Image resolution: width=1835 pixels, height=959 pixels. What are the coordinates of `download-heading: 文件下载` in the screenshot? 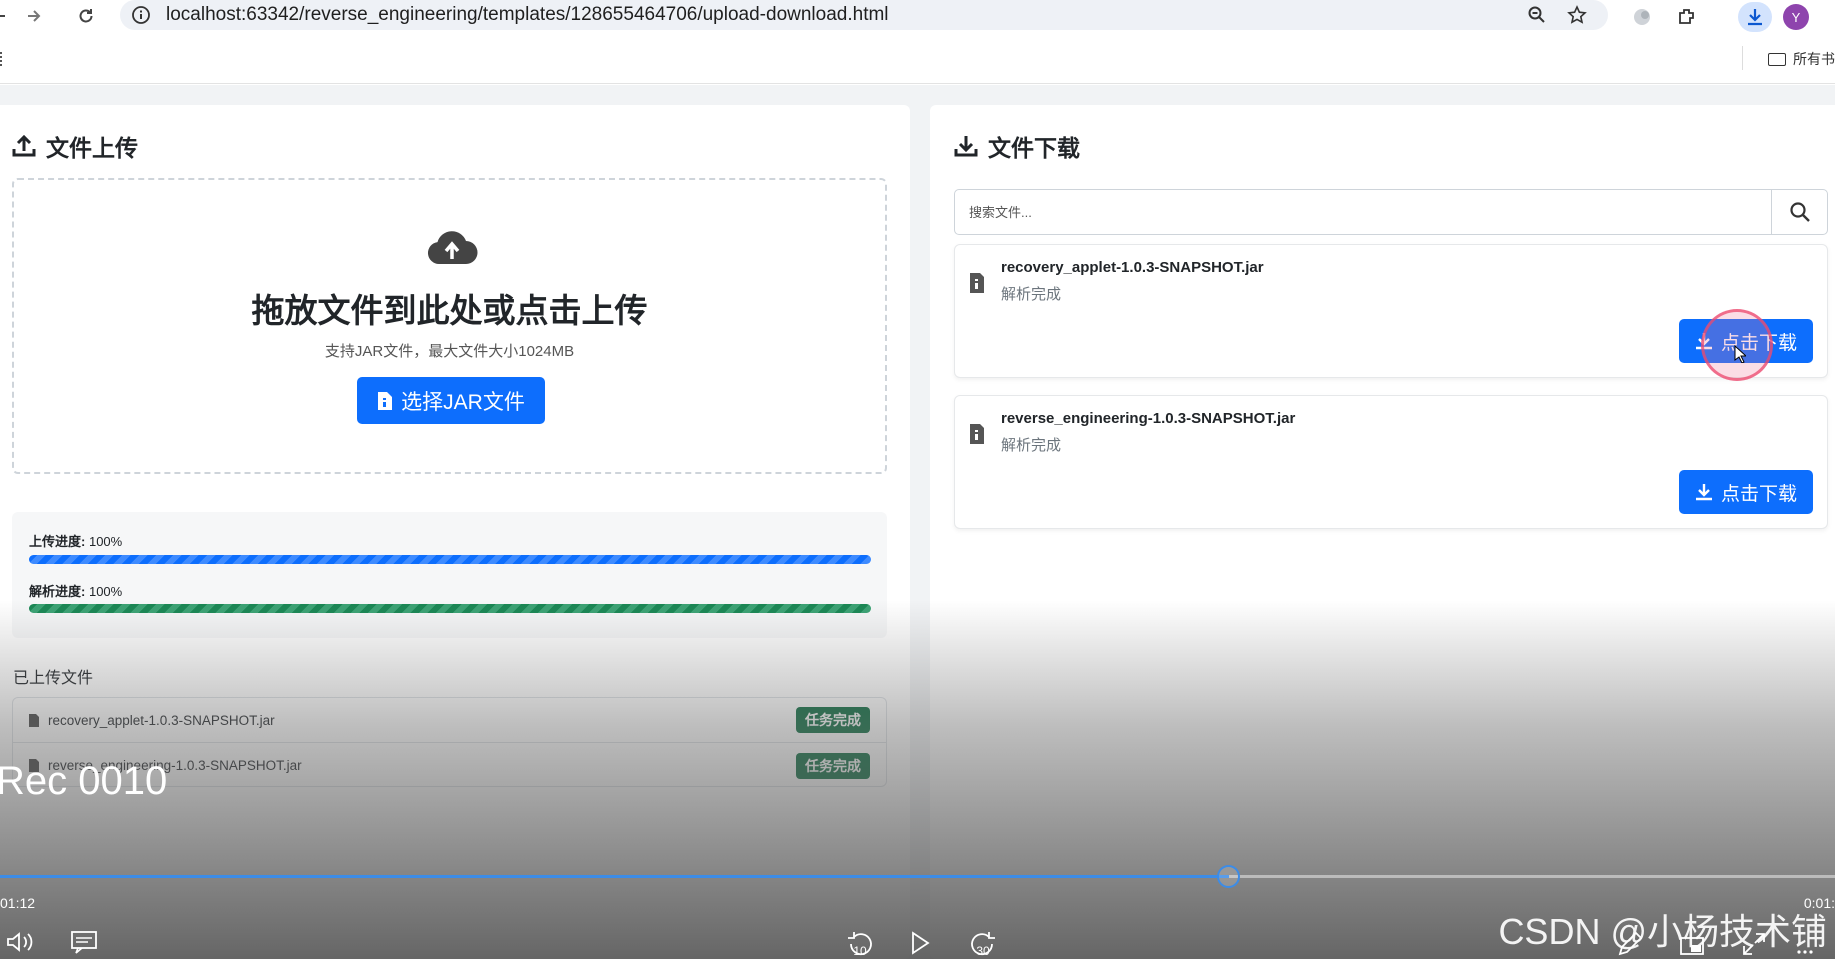 It's located at (1017, 146).